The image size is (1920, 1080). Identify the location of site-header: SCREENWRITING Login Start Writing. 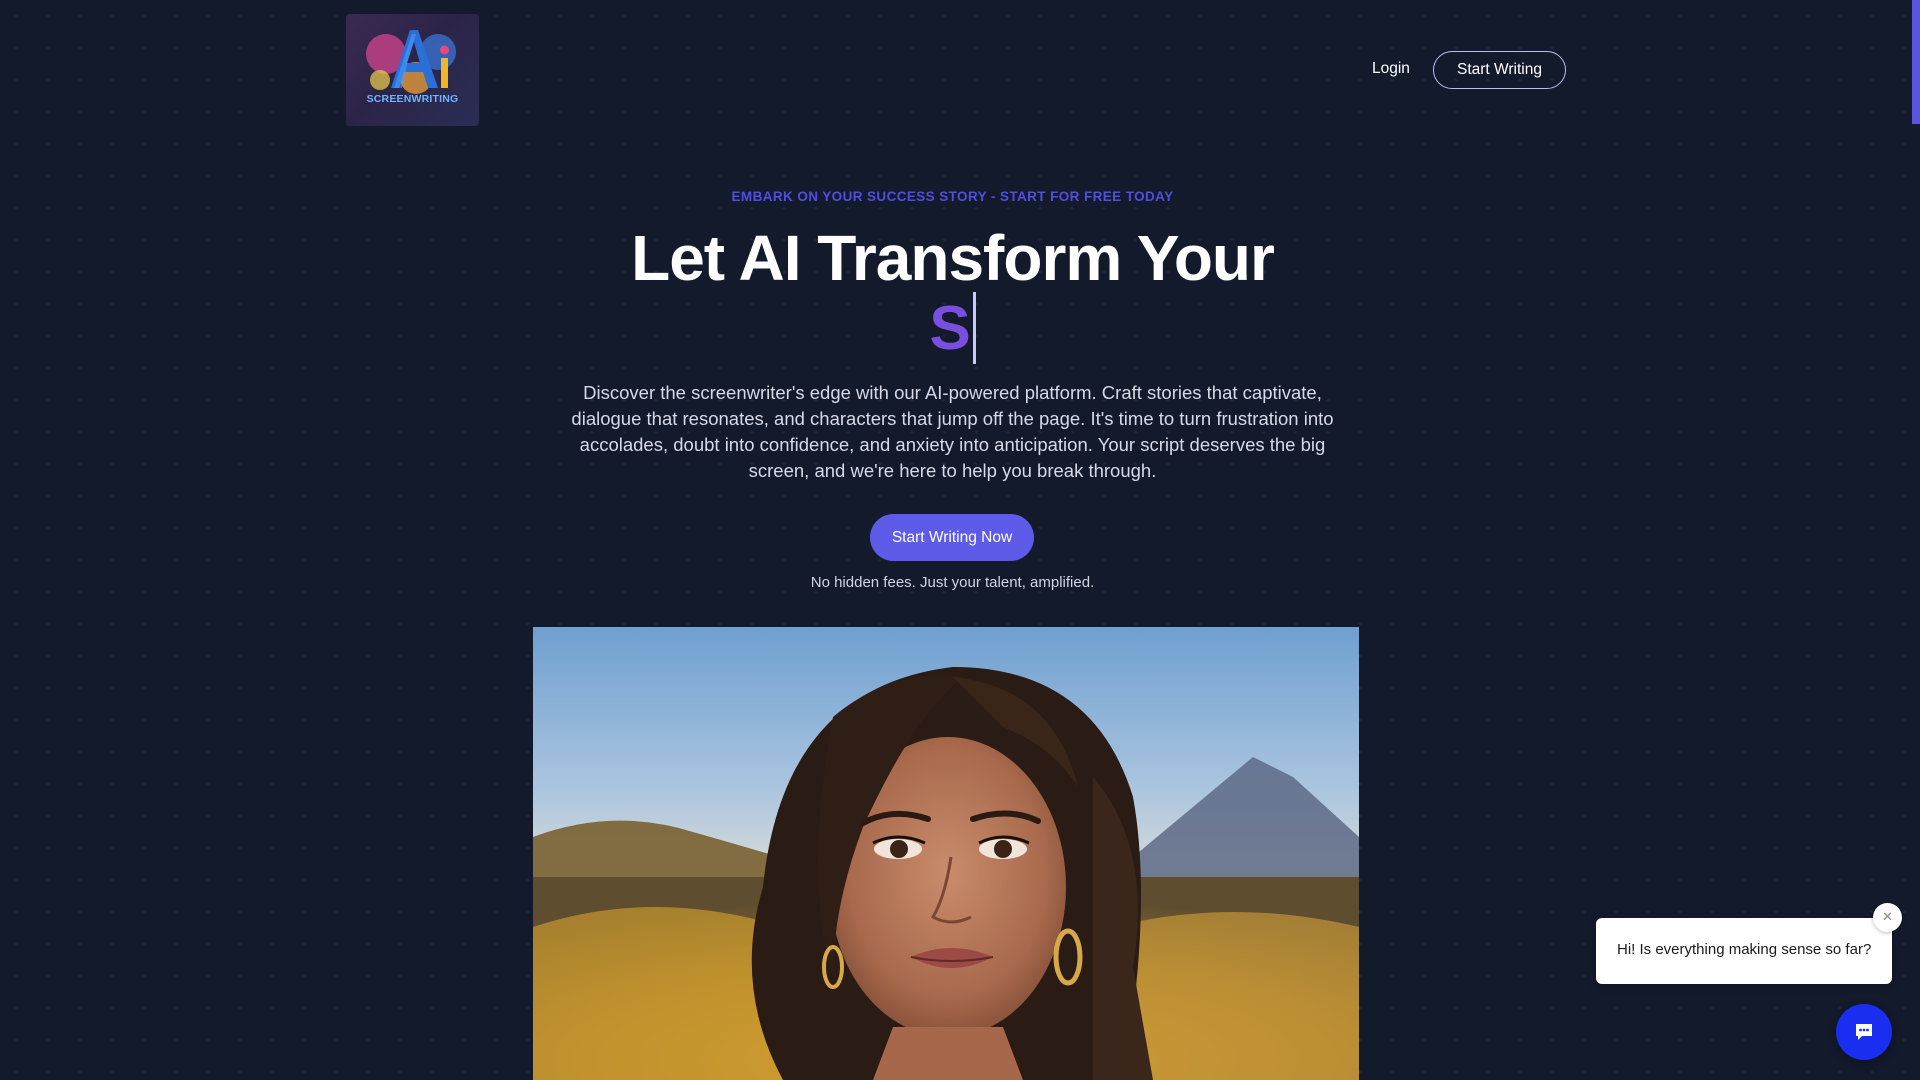
(956, 70).